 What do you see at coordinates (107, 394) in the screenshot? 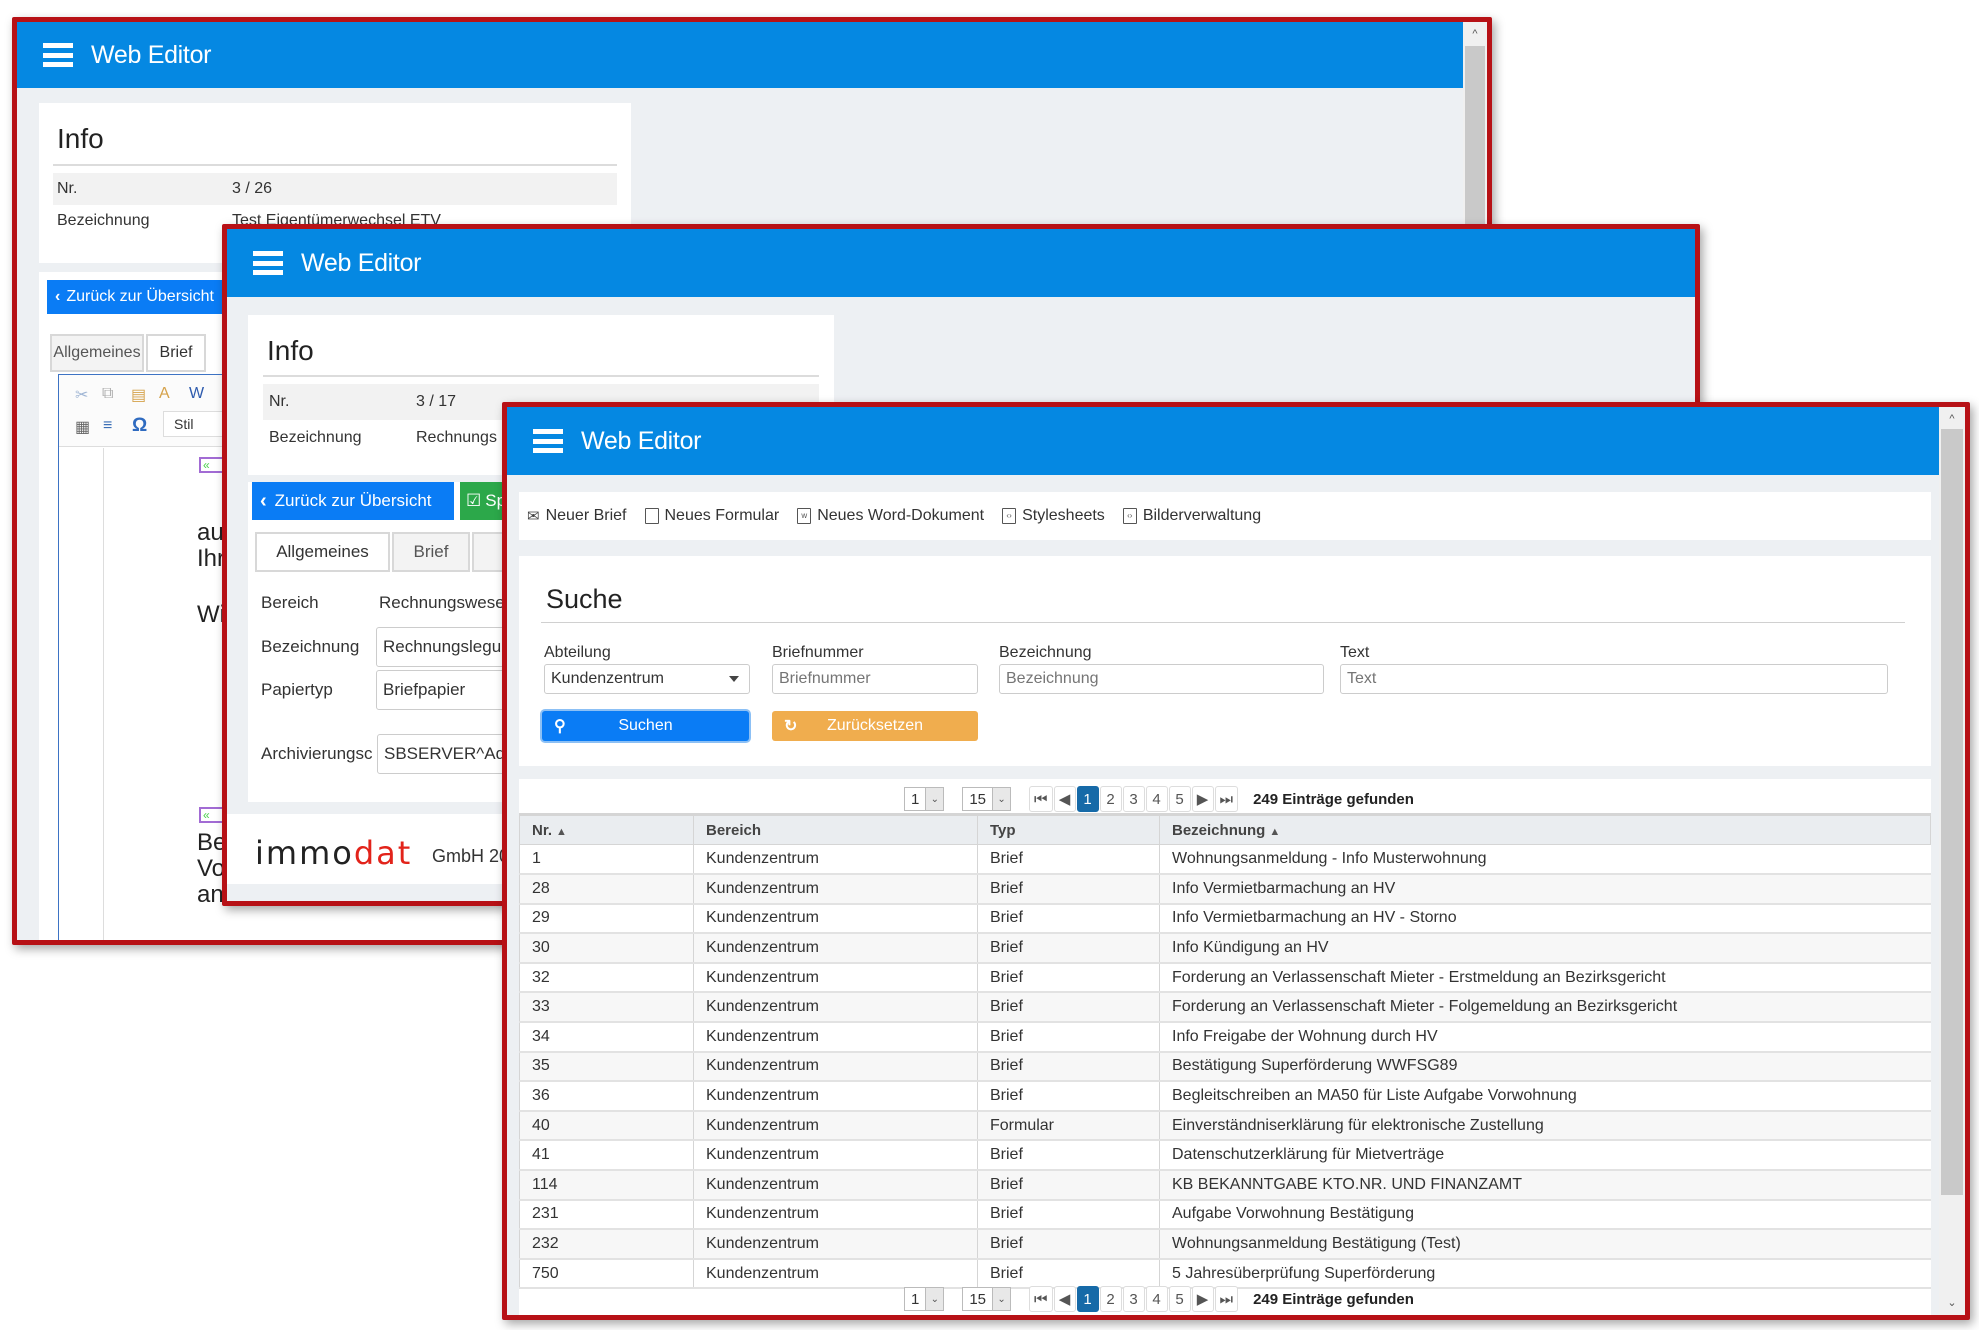
I see `copy-icon: ⧉` at bounding box center [107, 394].